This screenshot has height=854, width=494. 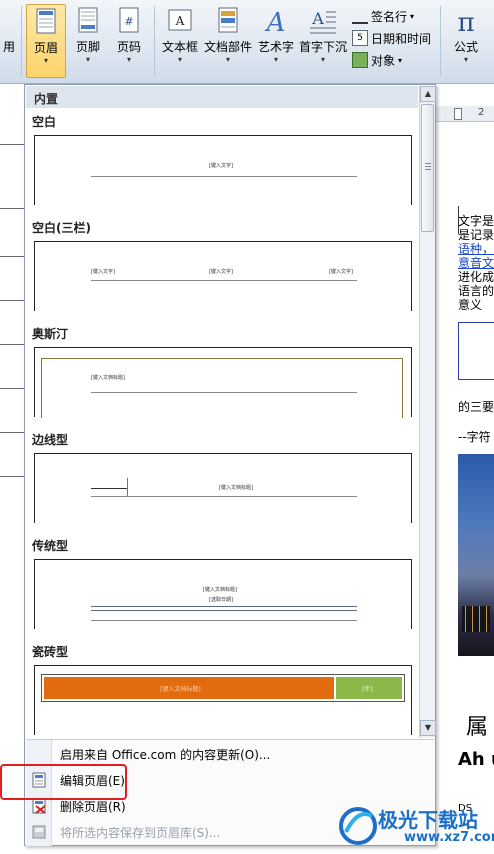 What do you see at coordinates (358, 826) in the screenshot?
I see `watermark-logo-icon` at bounding box center [358, 826].